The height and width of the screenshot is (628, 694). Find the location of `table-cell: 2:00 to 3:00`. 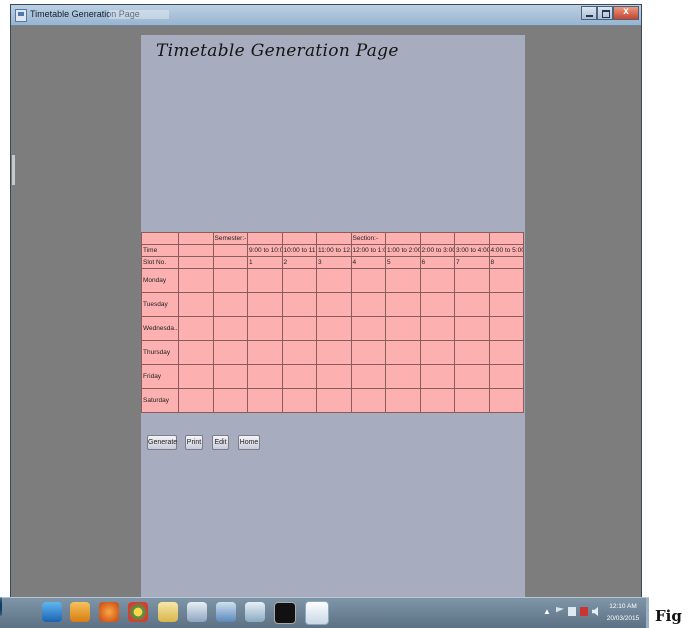

table-cell: 2:00 to 3:00 is located at coordinates (437, 250).